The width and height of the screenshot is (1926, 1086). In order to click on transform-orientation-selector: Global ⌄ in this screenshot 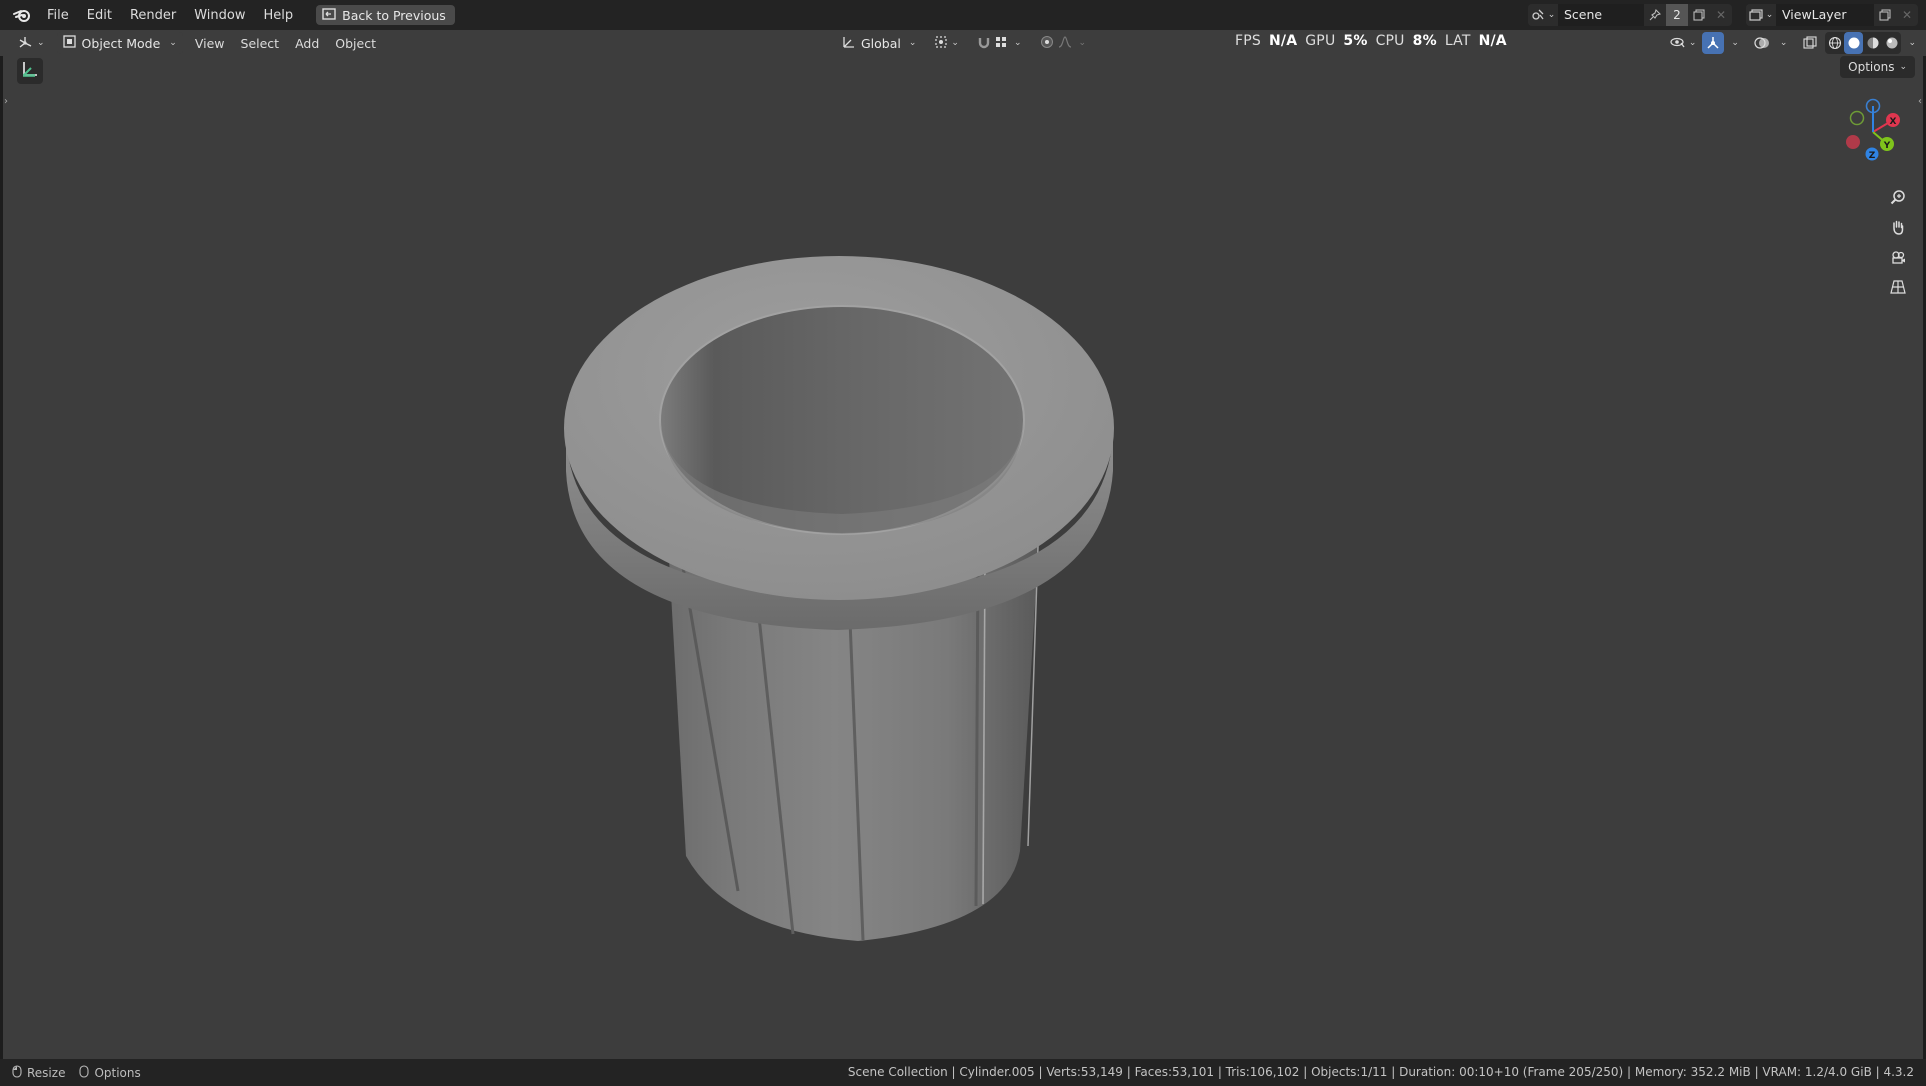, I will do `click(879, 43)`.